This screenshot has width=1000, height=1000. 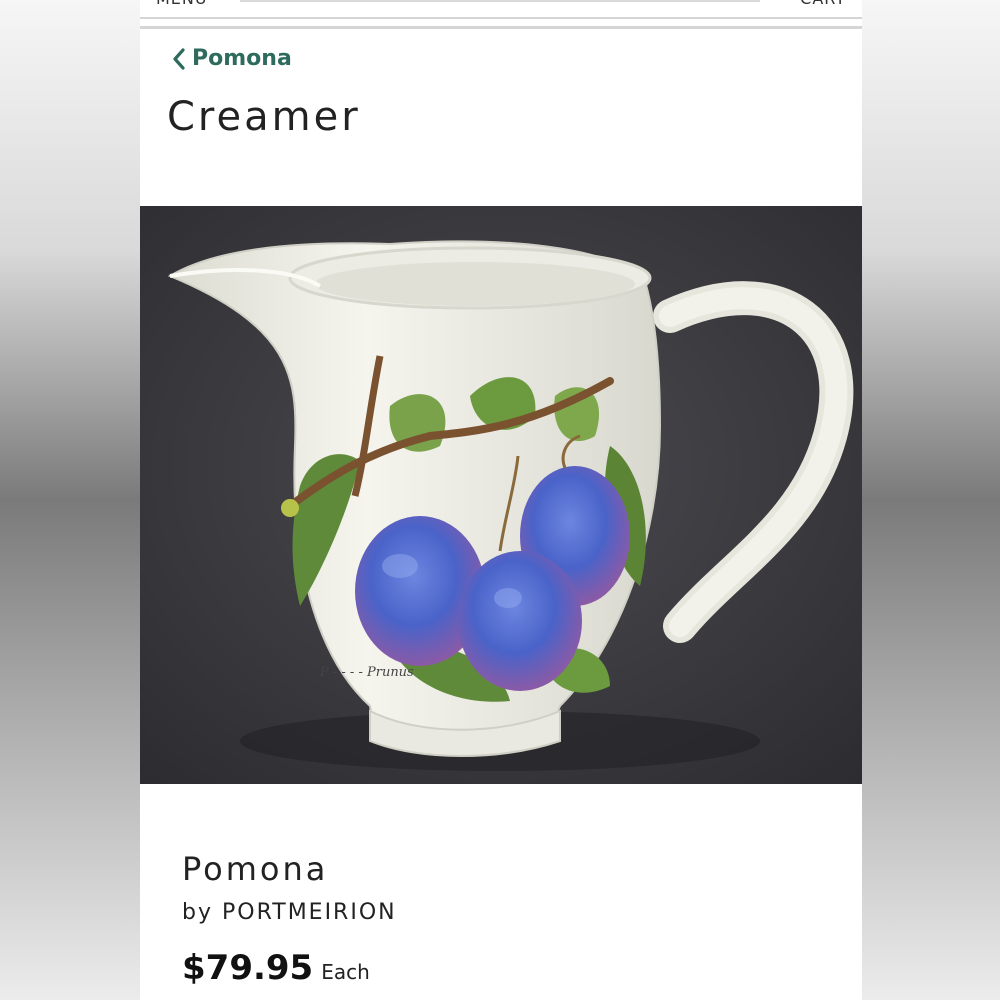 I want to click on menu-button: MENU, so click(x=182, y=4).